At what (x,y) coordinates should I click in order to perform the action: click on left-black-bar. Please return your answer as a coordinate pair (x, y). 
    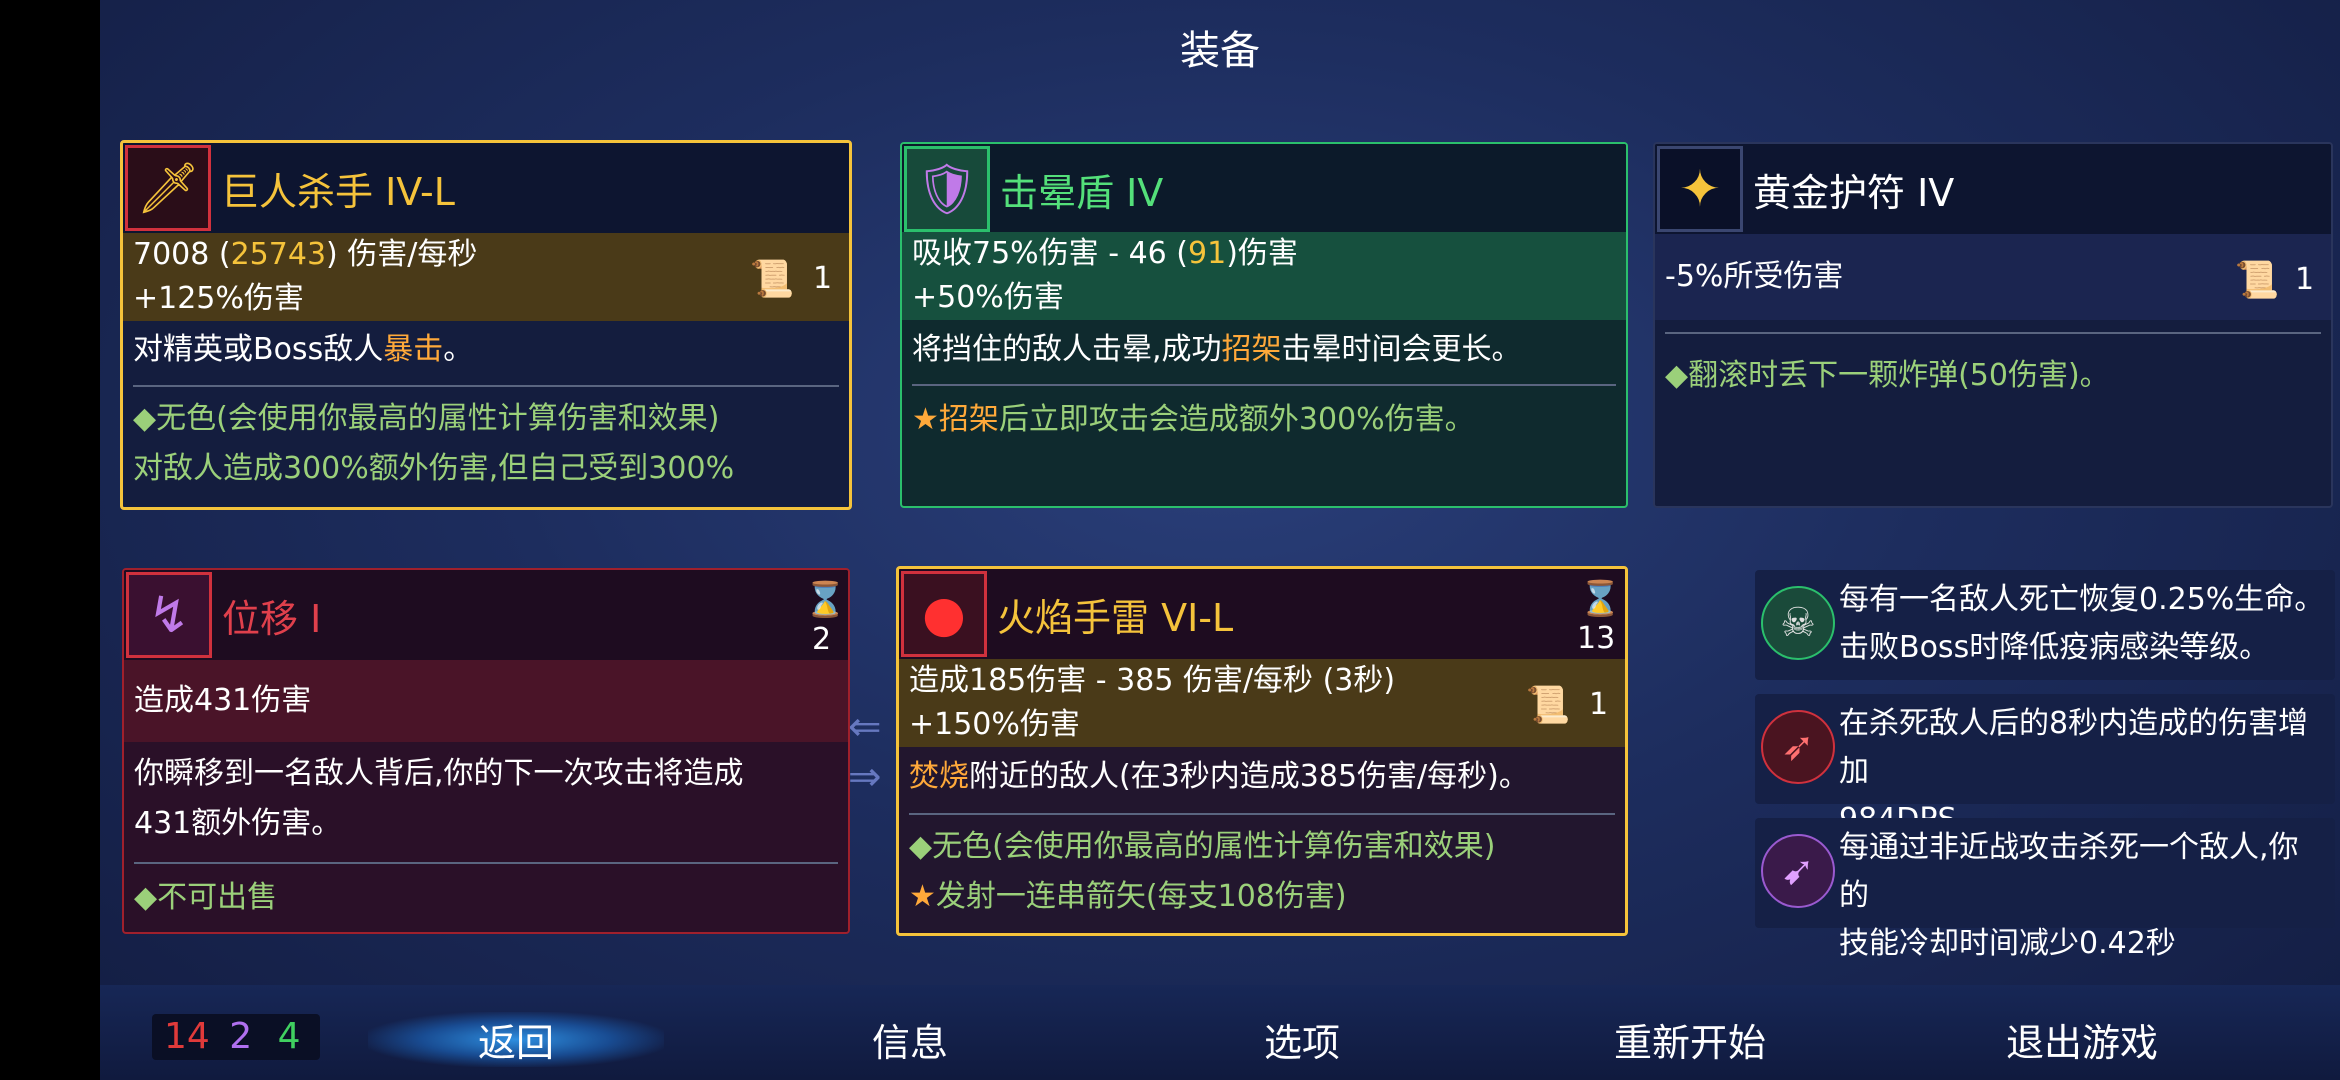
    Looking at the image, I should click on (50, 540).